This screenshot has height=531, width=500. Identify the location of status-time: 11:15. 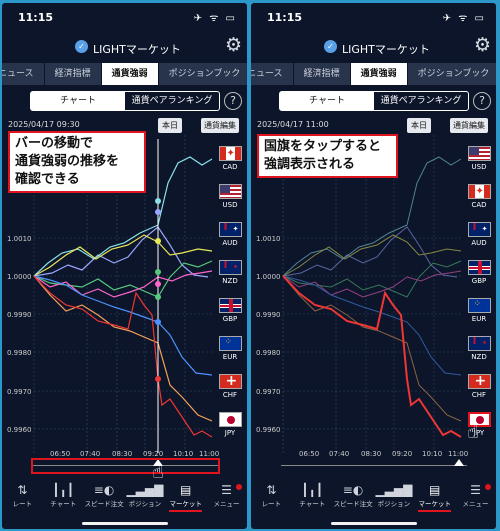
(285, 17).